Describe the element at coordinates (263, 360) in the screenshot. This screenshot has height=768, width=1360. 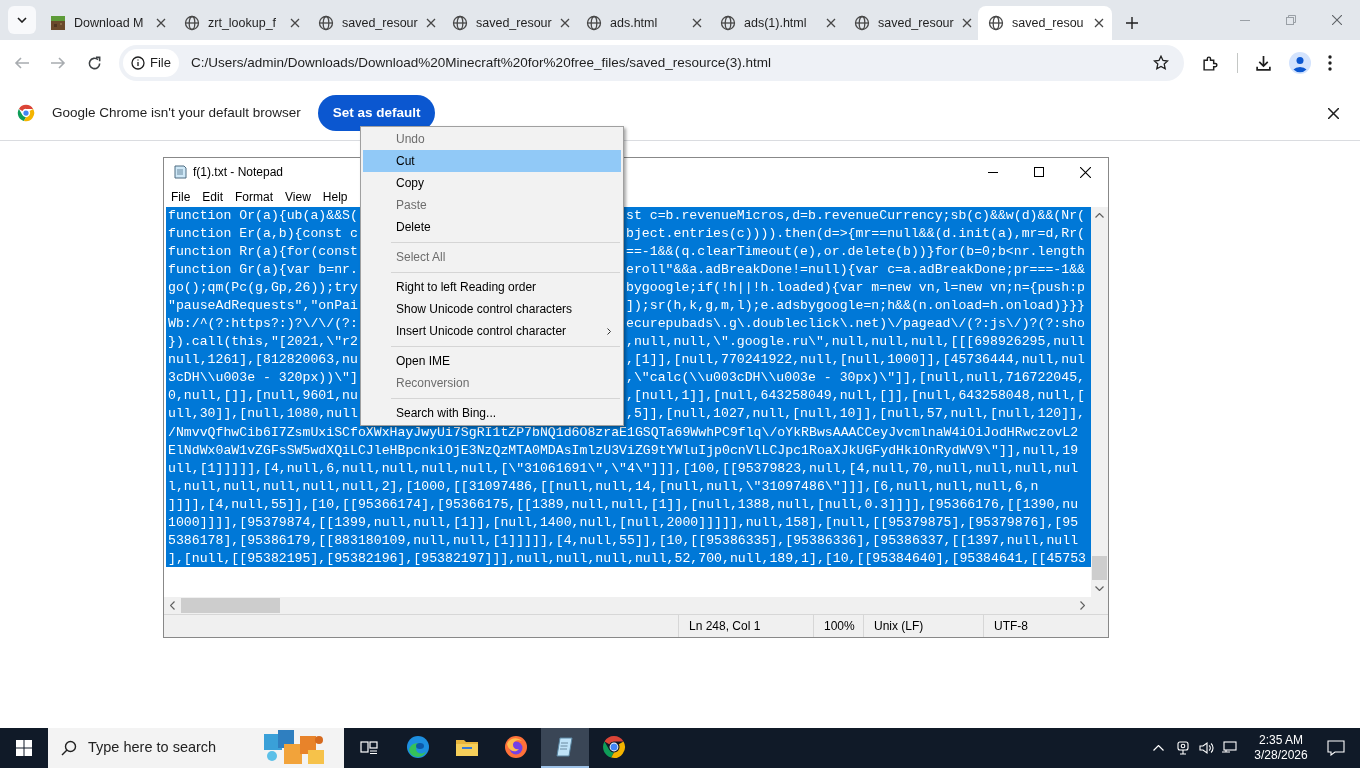
I see `code-text: null,1261],[812820063,nu` at that location.